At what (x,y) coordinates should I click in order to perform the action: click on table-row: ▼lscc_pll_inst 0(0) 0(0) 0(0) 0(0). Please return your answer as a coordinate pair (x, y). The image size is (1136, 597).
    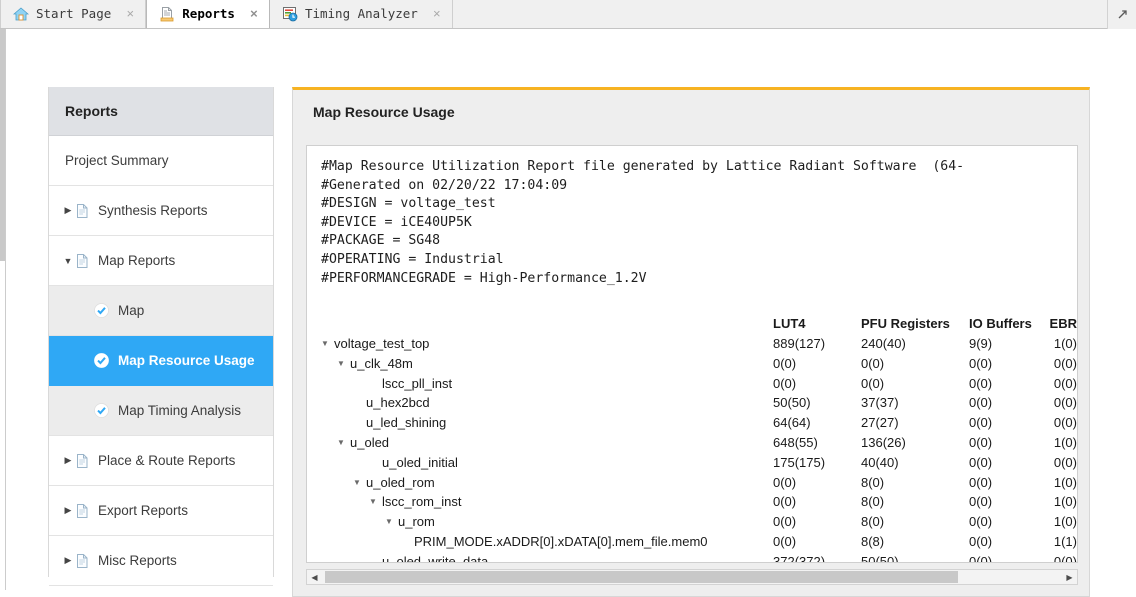
    Looking at the image, I should click on (699, 384).